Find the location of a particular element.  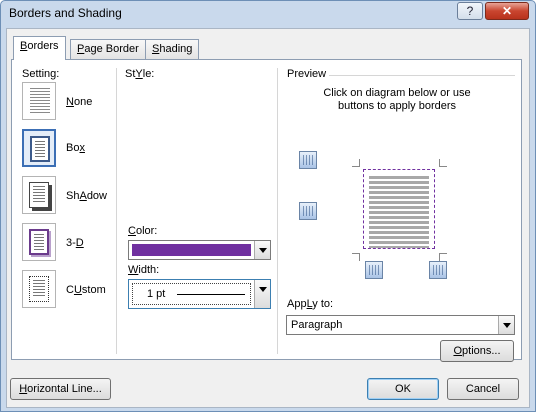

preview-corner-tl is located at coordinates (356, 163).